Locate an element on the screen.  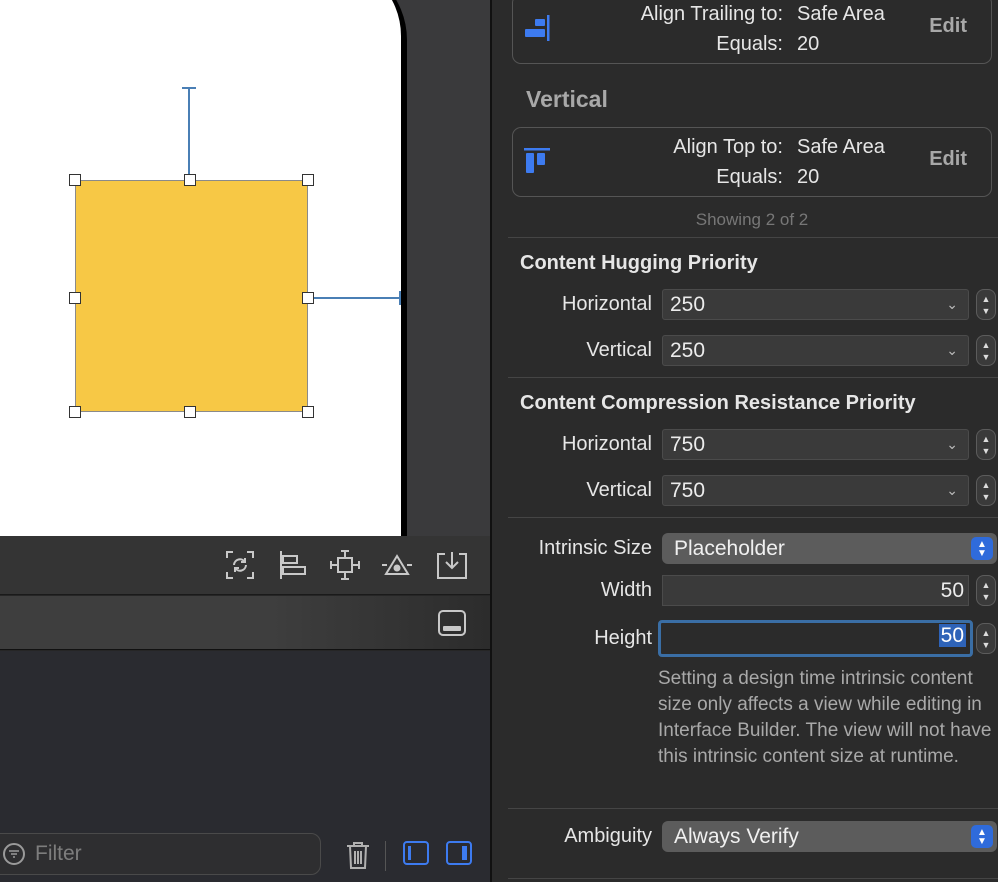
resize-handle-bottom is located at coordinates (190, 412).